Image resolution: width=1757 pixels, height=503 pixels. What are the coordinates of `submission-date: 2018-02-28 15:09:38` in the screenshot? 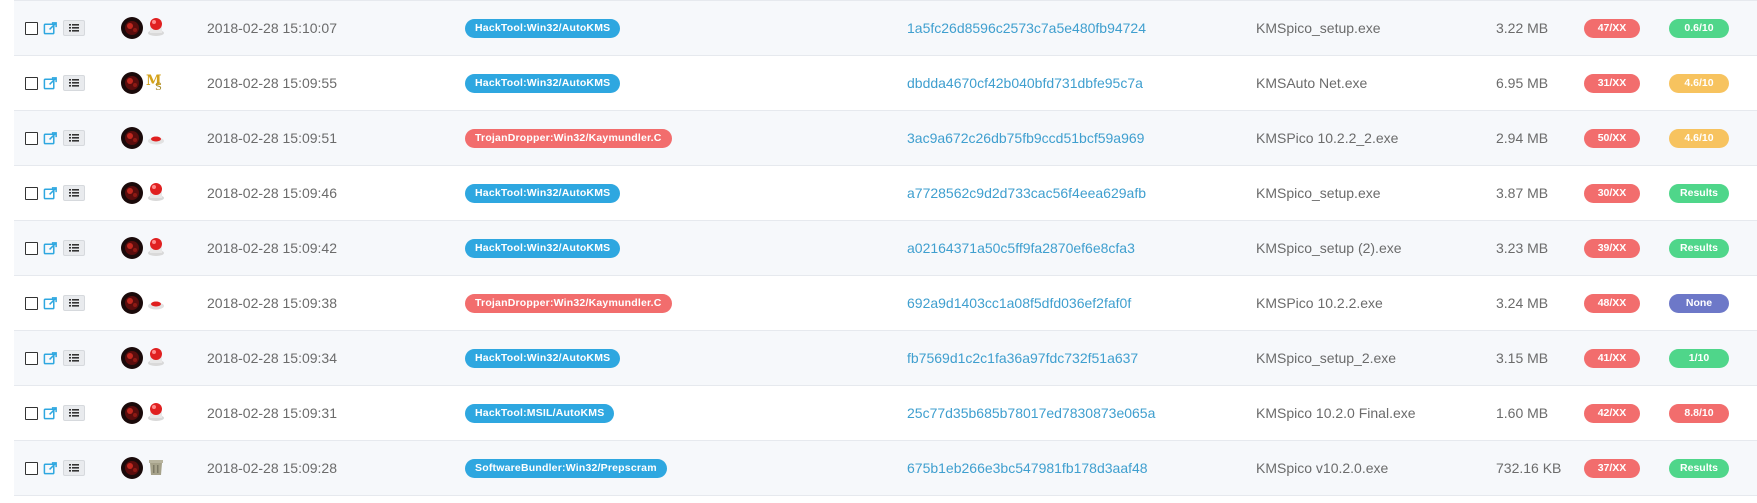 It's located at (272, 303).